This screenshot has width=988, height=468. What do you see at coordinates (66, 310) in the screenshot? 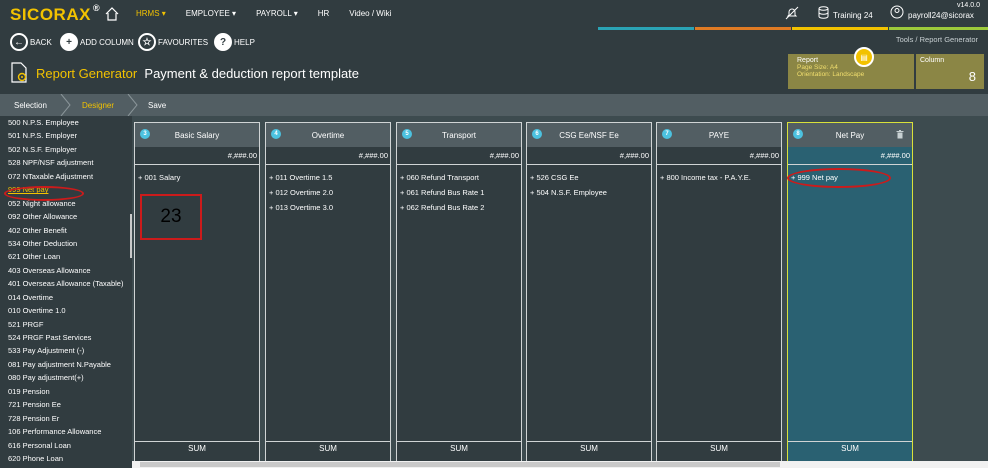
I see `field-list-item: 010 Overtime 1.0` at bounding box center [66, 310].